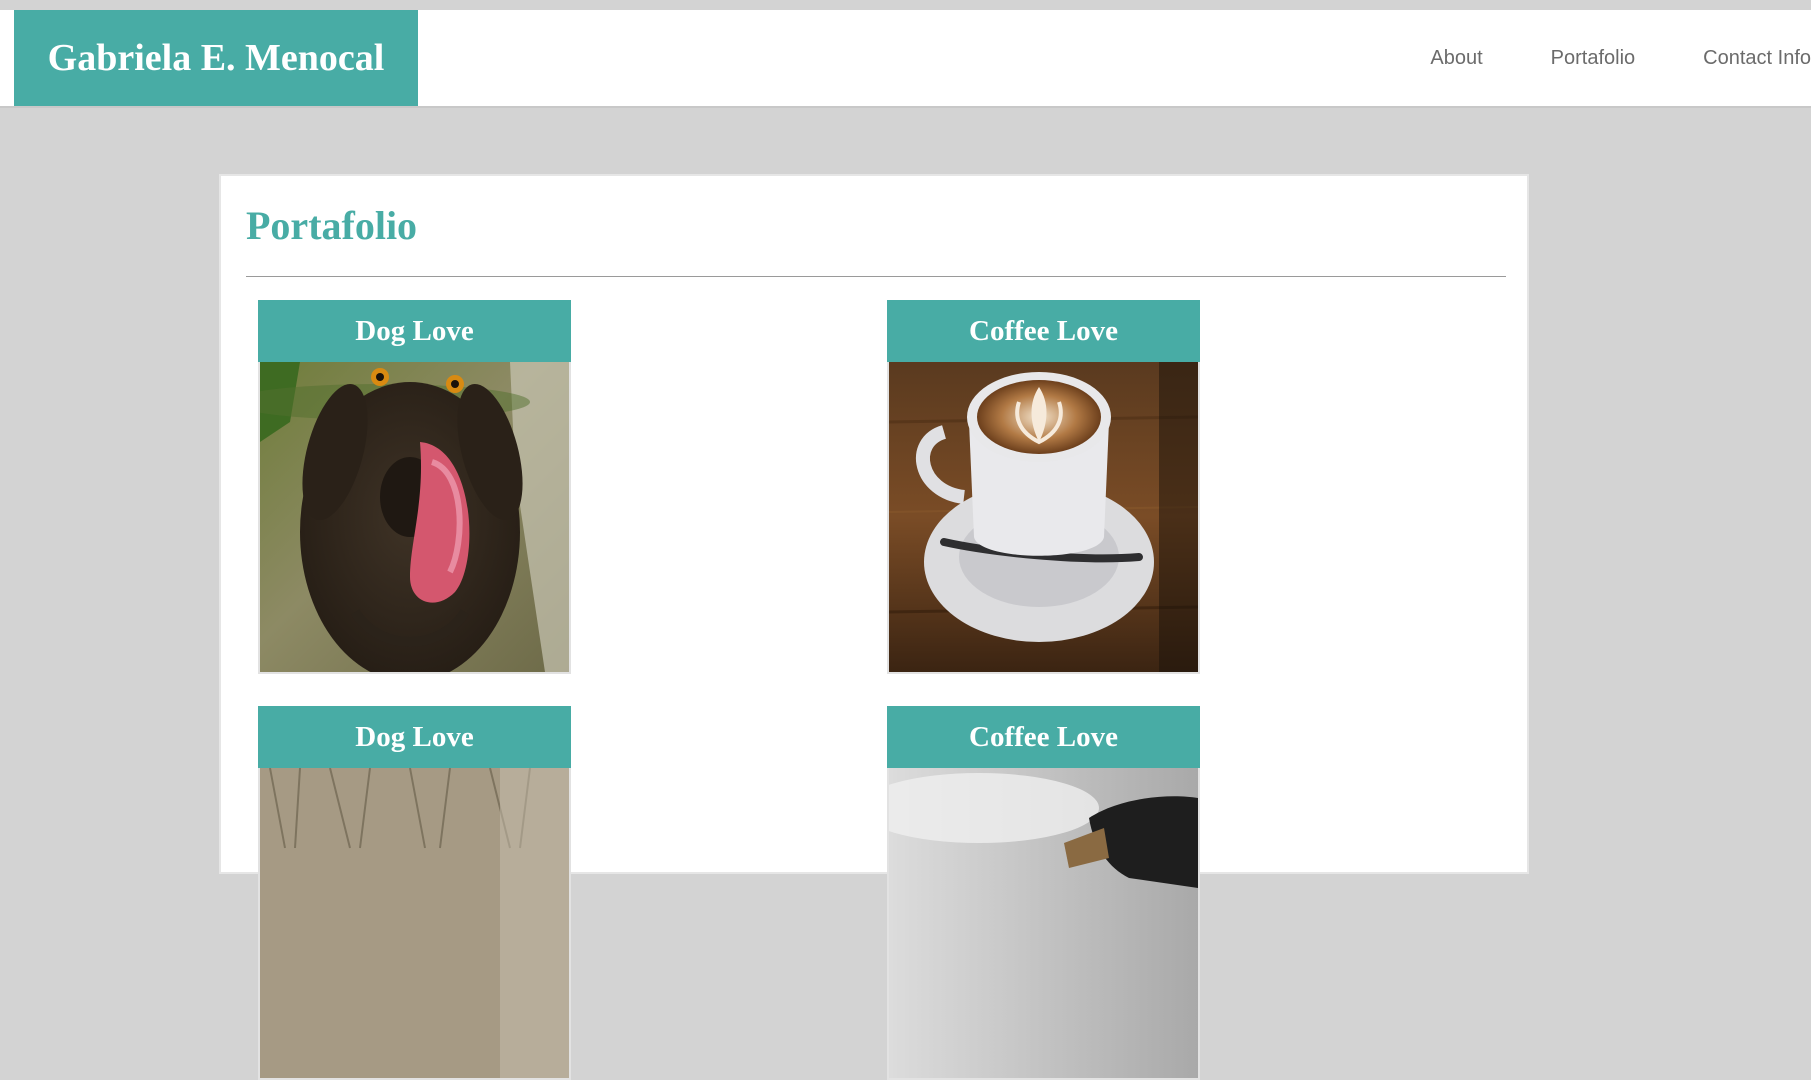  I want to click on title-divider, so click(876, 276).